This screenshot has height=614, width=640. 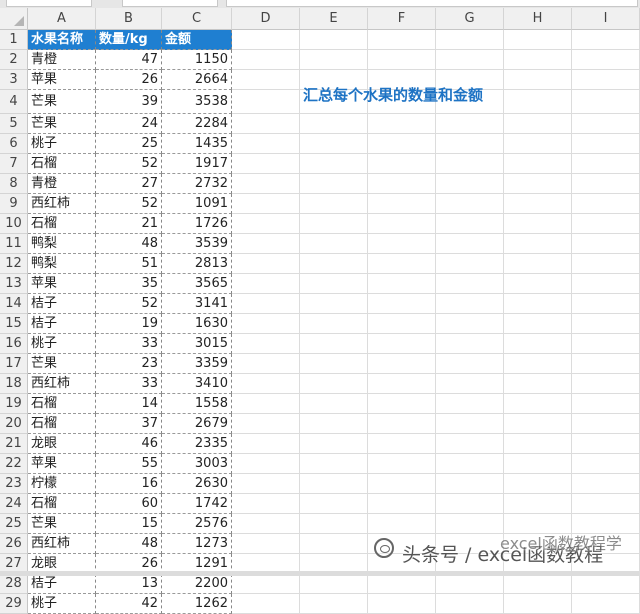 I want to click on row-header: 28, so click(x=14, y=584).